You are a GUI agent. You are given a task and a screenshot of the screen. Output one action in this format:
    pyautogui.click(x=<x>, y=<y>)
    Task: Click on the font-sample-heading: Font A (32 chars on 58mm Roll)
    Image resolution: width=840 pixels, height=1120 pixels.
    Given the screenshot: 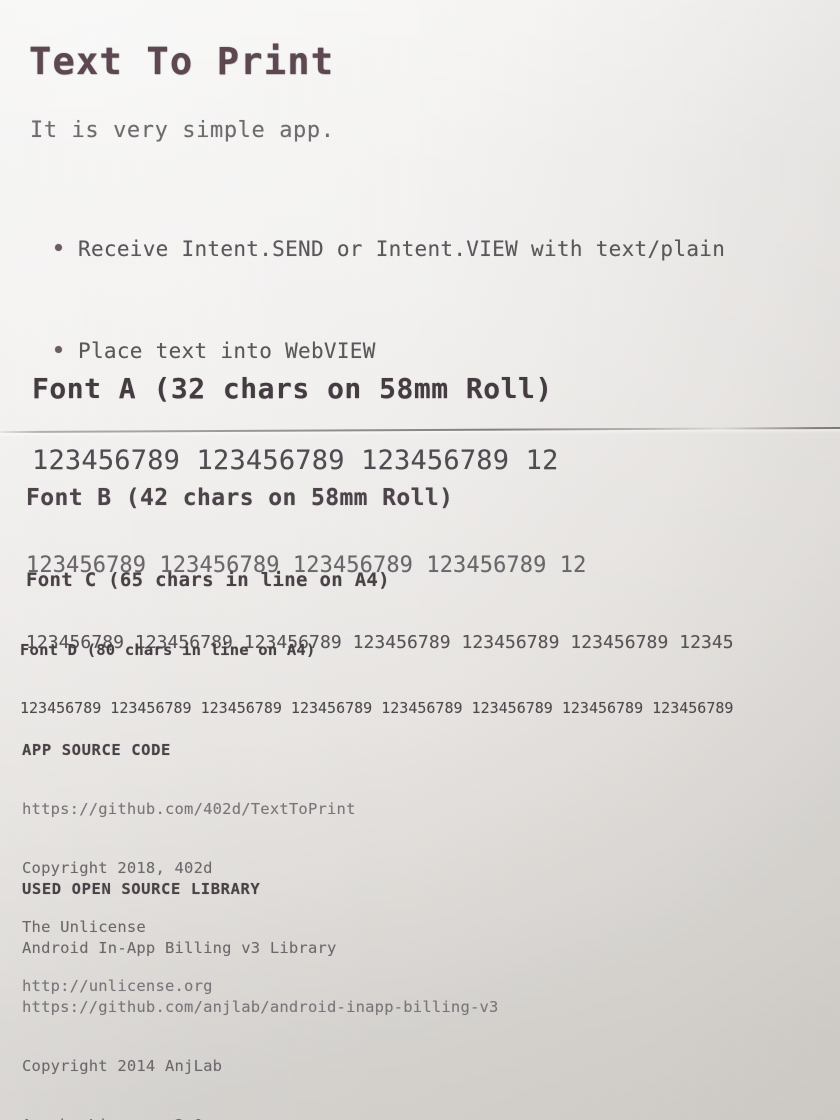 What is the action you would take?
    pyautogui.click(x=292, y=388)
    